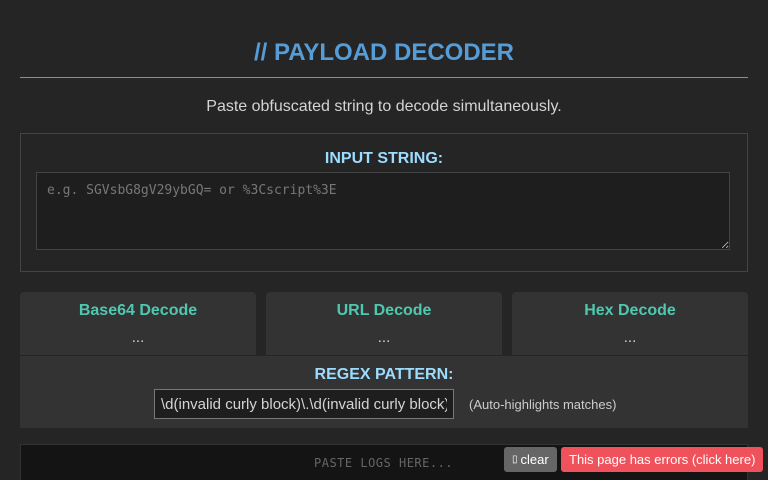 The height and width of the screenshot is (480, 768). I want to click on input-string-textarea, so click(383, 211).